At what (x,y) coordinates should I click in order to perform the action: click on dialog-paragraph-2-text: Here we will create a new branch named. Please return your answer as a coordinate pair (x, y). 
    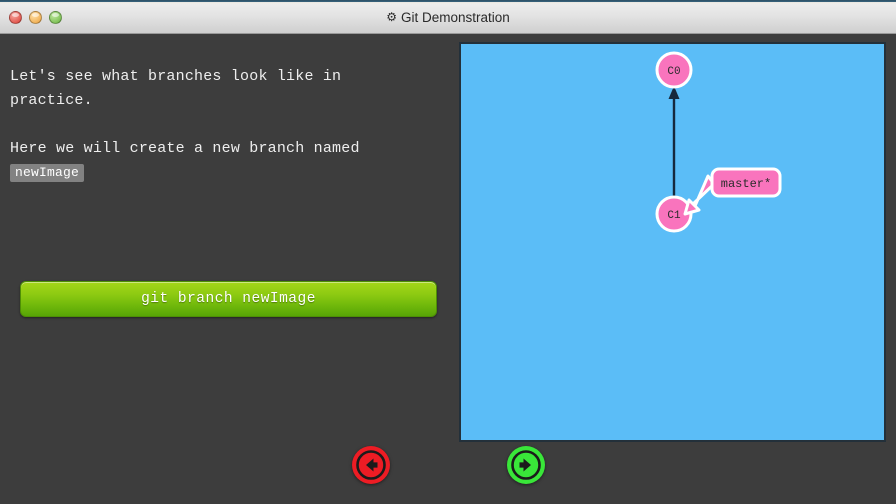
    Looking at the image, I should click on (185, 148).